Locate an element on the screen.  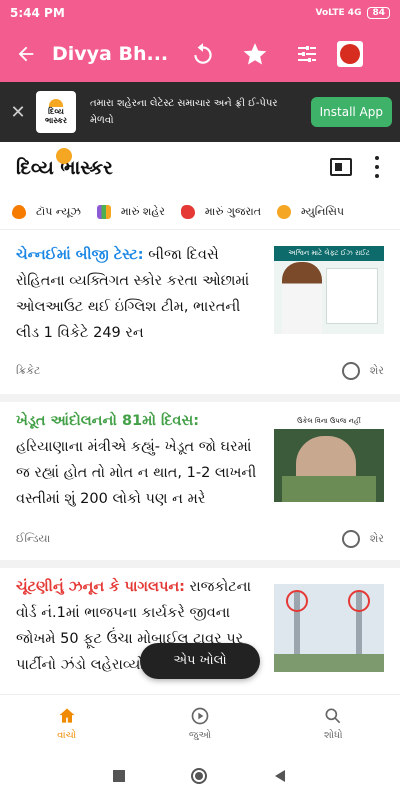
tab-municipal: મ્યુનિસિપ is located at coordinates (311, 211).